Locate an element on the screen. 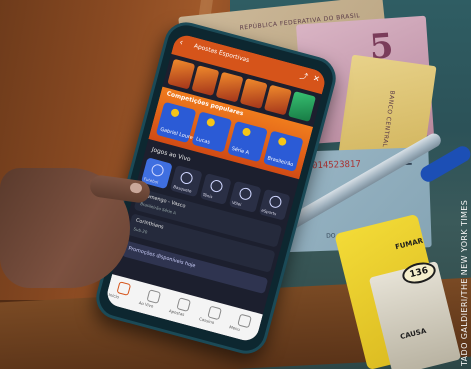 The width and height of the screenshot is (471, 369). photo-credit: TADO GALDIERI/THE NEW YORK TIMES is located at coordinates (464, 282).